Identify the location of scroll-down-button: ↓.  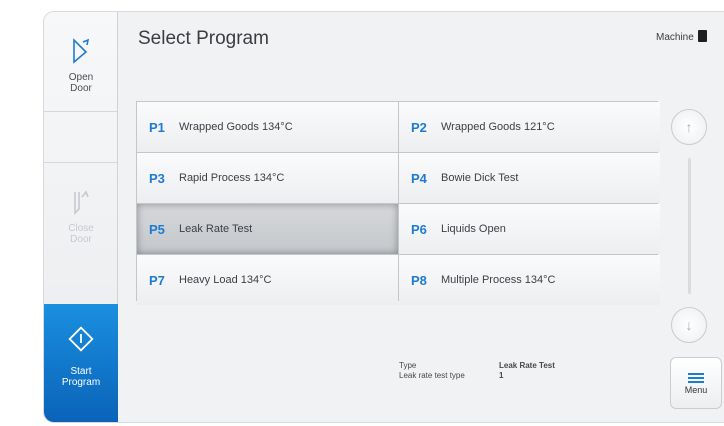
(689, 325).